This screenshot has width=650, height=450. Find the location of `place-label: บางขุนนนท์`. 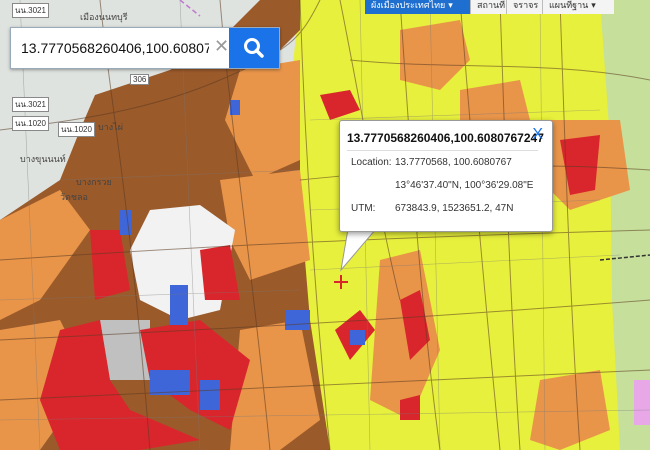

place-label: บางขุนนนท์ is located at coordinates (43, 159).